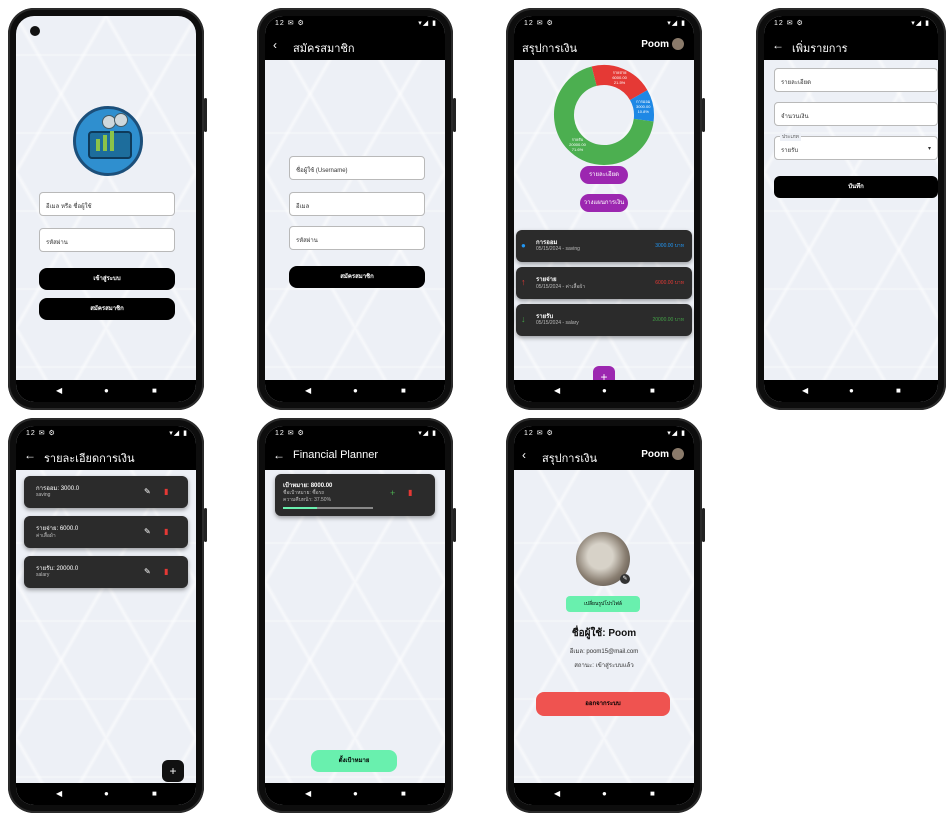  What do you see at coordinates (604, 666) in the screenshot?
I see `profile-status: สถานะ: เข้าสู่ระบบแล้ว` at bounding box center [604, 666].